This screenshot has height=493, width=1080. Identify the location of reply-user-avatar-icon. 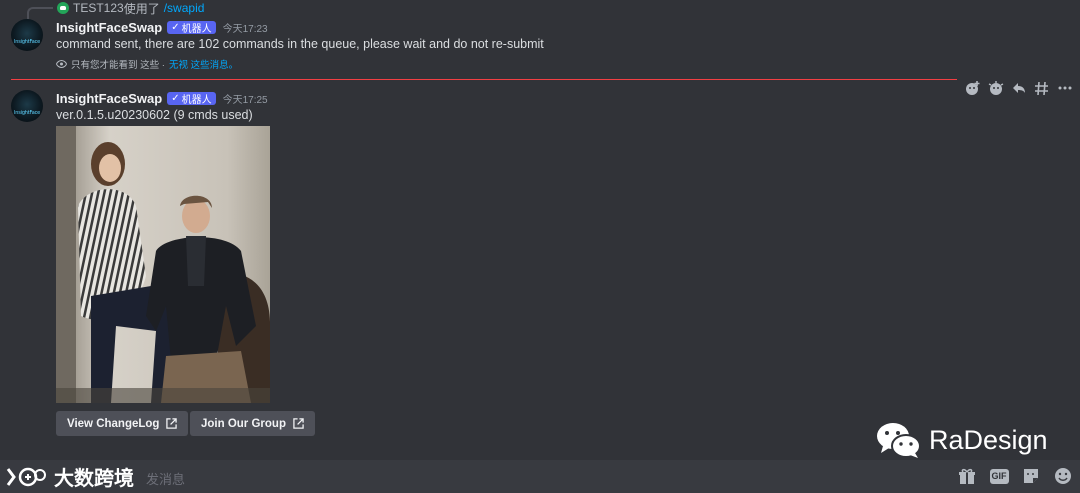
(63, 8).